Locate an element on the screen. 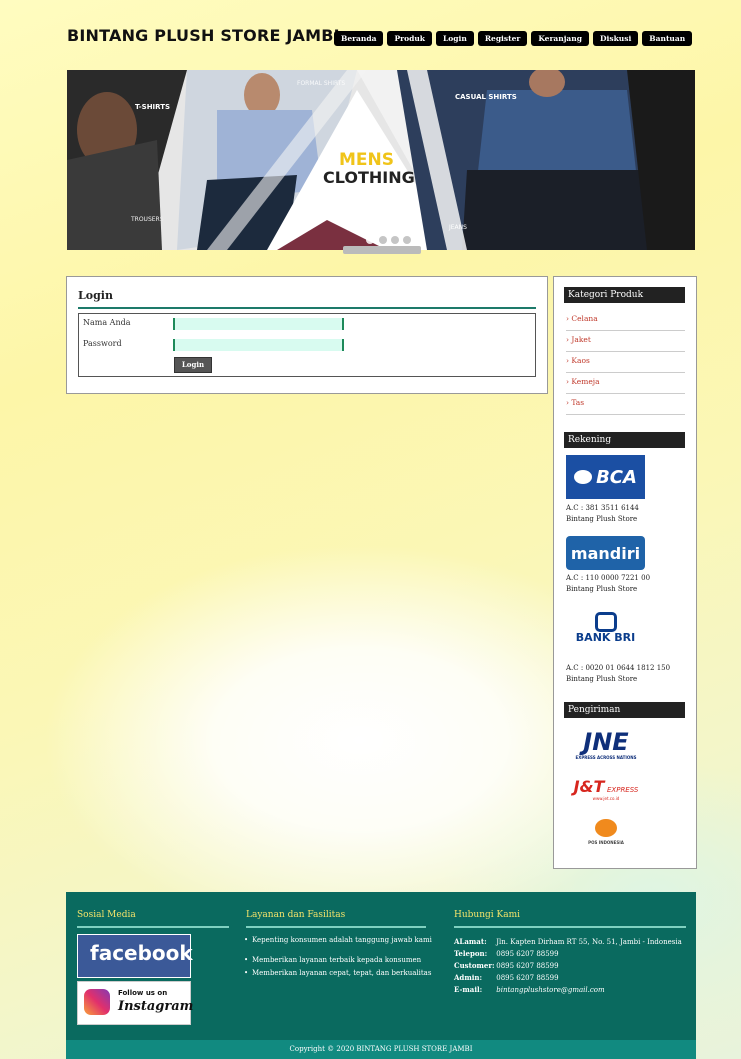 The width and height of the screenshot is (741, 1059). pos-emblem-icon is located at coordinates (606, 828).